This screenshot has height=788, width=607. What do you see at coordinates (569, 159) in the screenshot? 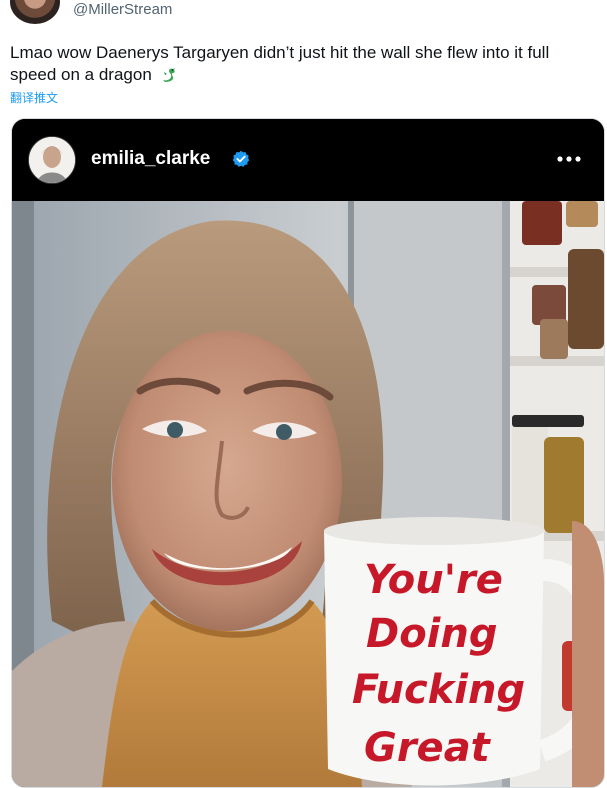
I see `more-options-icon` at bounding box center [569, 159].